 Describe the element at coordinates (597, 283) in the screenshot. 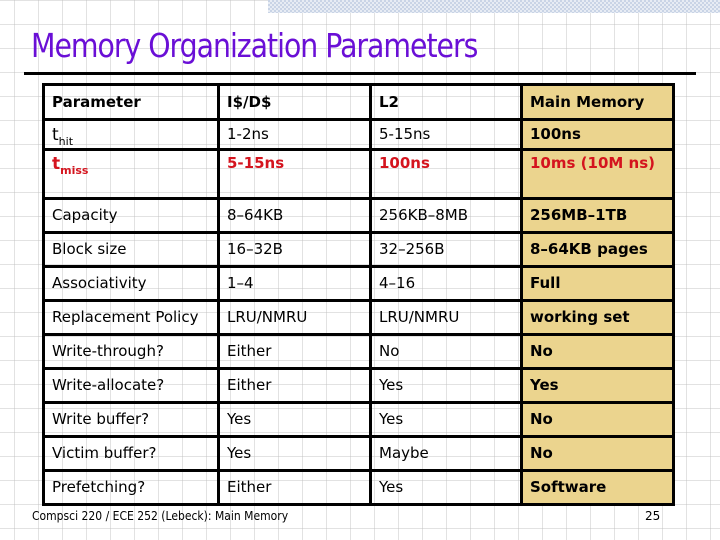

I see `cell-main-memory: Full` at that location.